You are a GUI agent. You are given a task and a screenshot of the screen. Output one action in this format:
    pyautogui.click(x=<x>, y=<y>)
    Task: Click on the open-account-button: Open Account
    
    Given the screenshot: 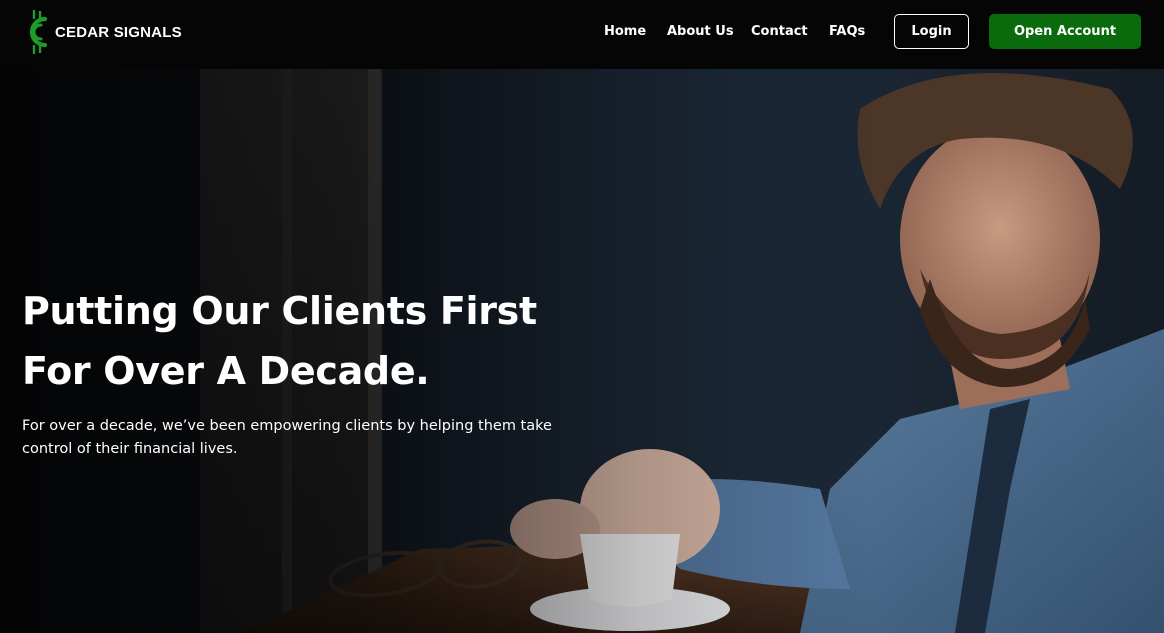 What is the action you would take?
    pyautogui.click(x=1065, y=31)
    